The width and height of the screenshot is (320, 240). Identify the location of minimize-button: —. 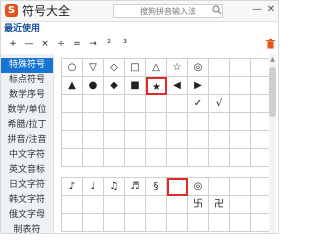
(257, 10).